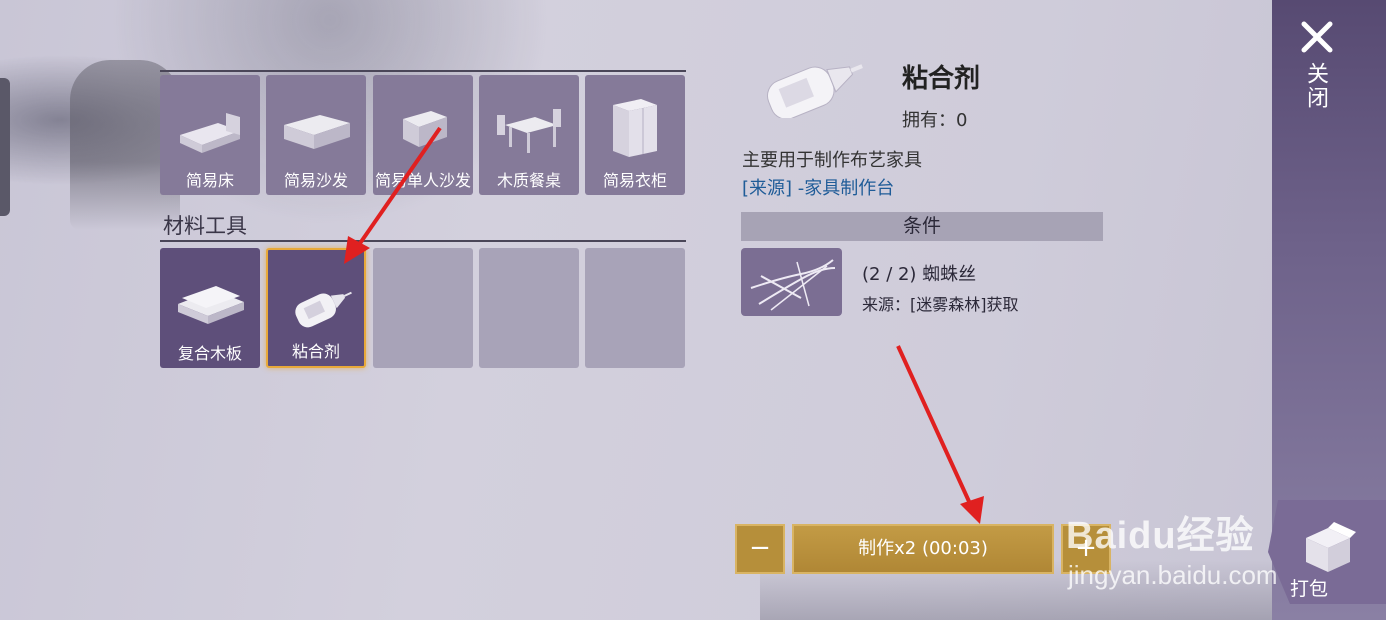 The image size is (1386, 620). What do you see at coordinates (935, 427) in the screenshot?
I see `arrow-to-craft-button` at bounding box center [935, 427].